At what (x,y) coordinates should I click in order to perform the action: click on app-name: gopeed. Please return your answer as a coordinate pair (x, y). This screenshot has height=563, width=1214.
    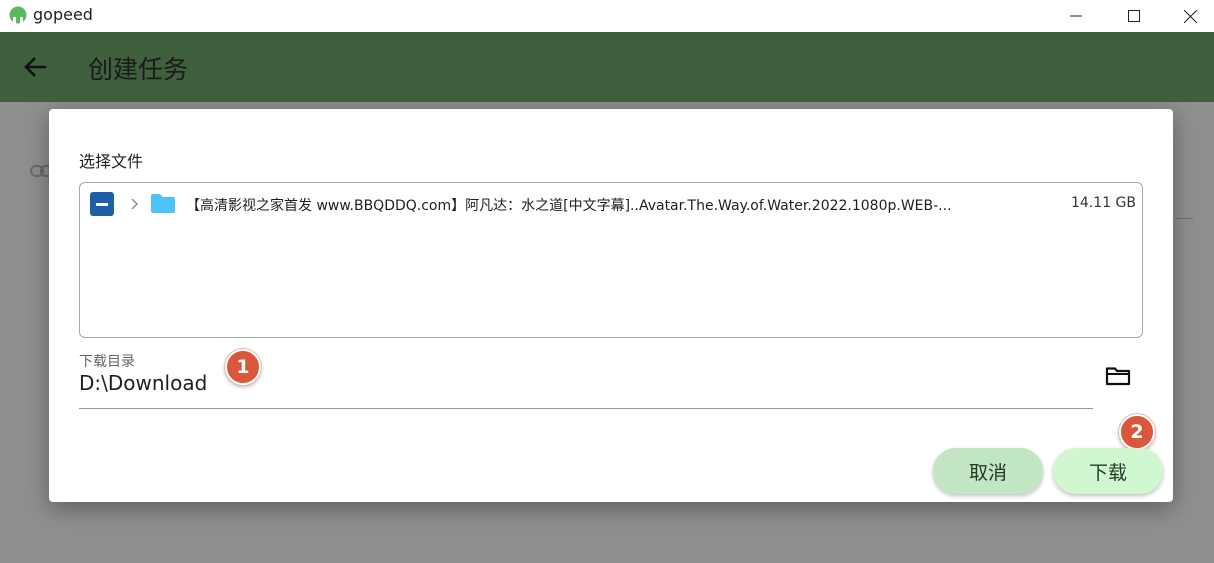
    Looking at the image, I should click on (63, 14).